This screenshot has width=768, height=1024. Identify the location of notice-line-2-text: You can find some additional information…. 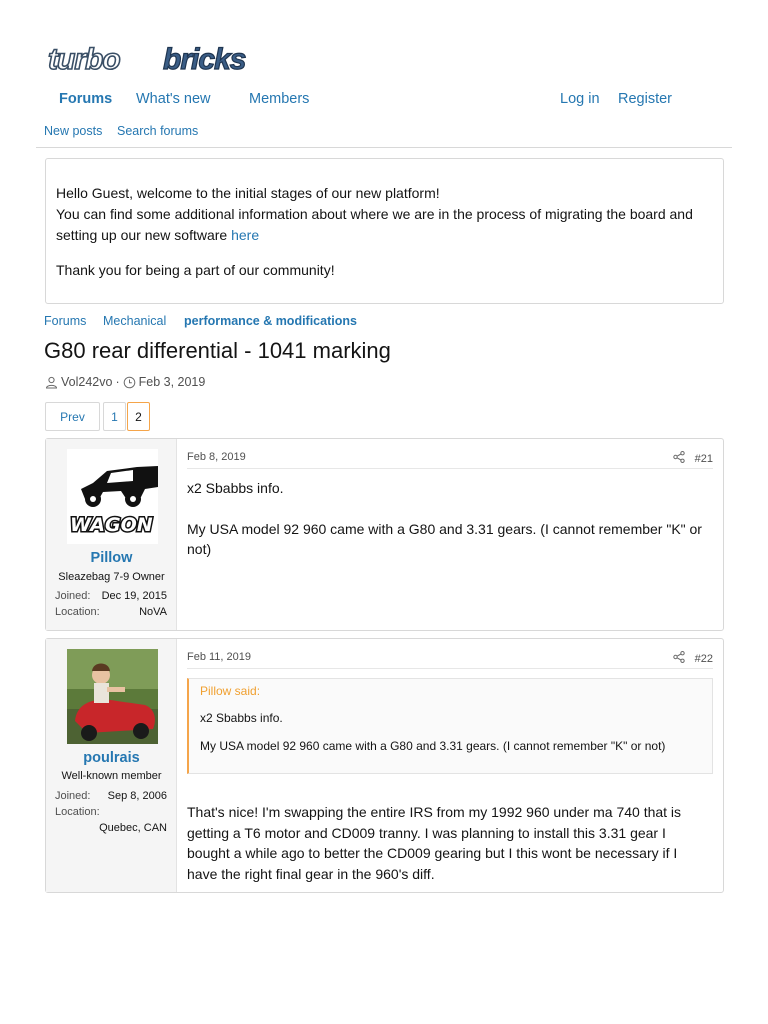
(374, 224).